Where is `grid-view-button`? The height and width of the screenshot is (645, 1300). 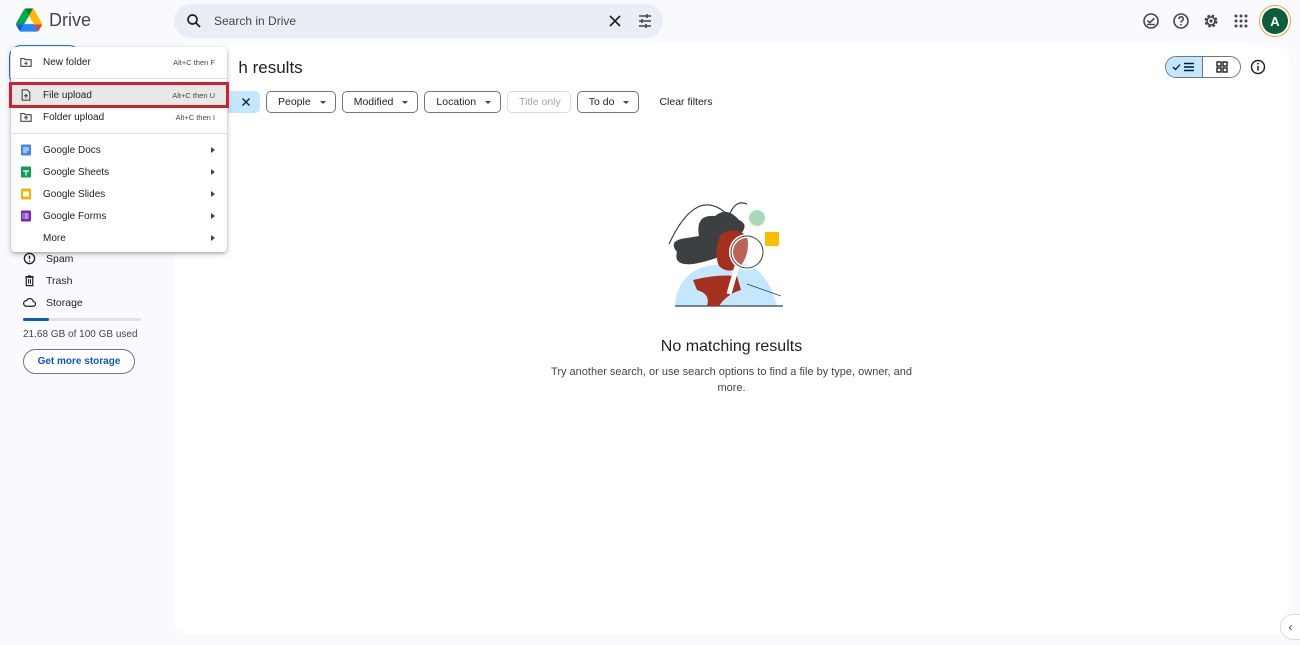
grid-view-button is located at coordinates (1221, 67).